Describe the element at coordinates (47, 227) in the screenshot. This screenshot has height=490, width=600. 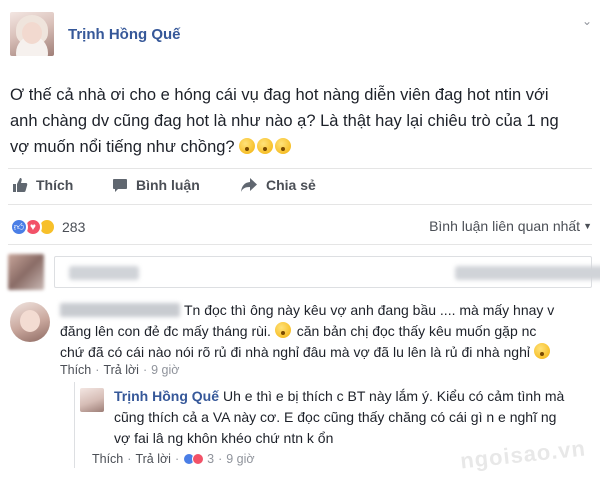
I see `reaction-summary: 👍︎ ♥ 283` at that location.